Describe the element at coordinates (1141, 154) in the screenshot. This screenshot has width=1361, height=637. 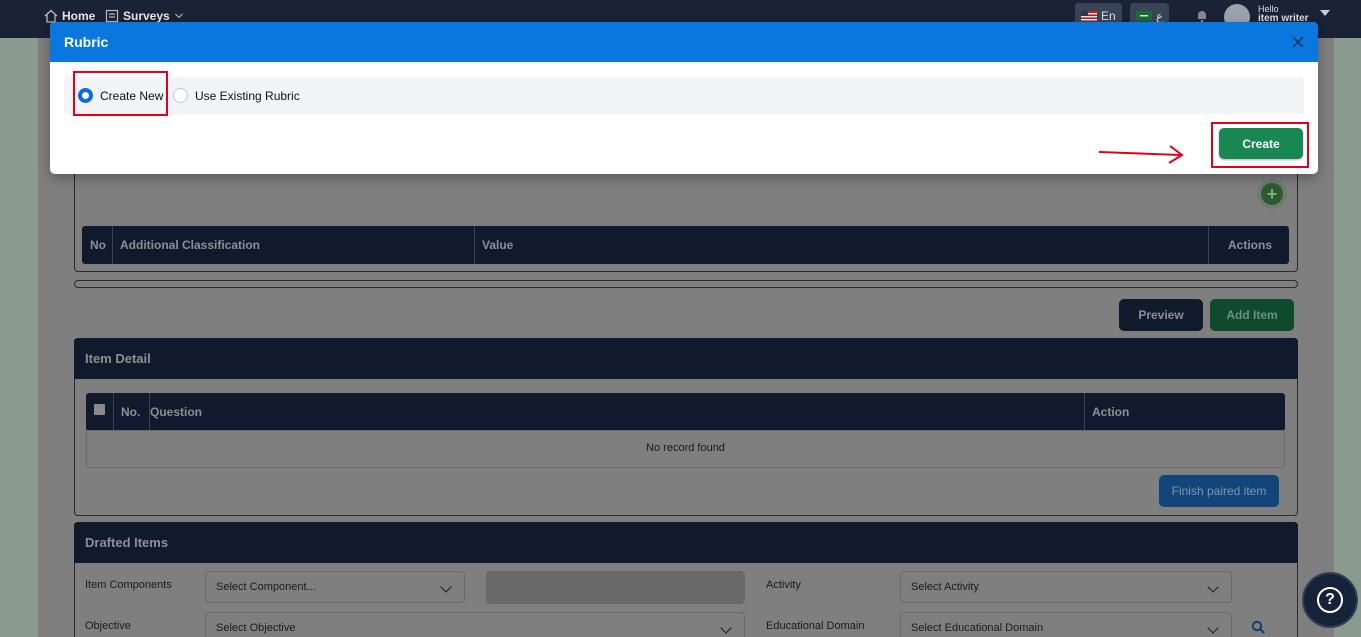
I see `red-arrow-annotation` at that location.